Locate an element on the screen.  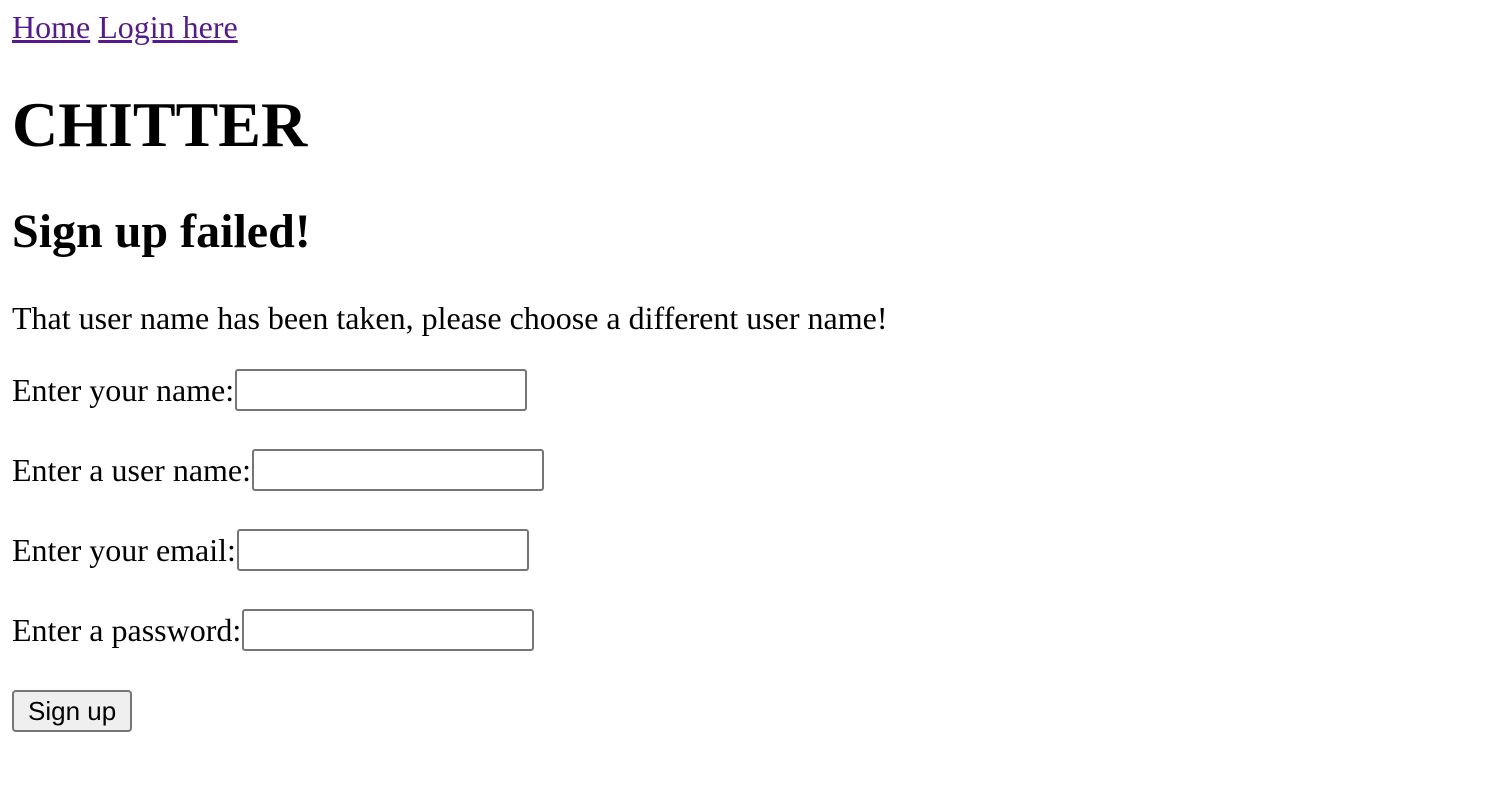
username-row: Enter a user name: is located at coordinates (278, 470).